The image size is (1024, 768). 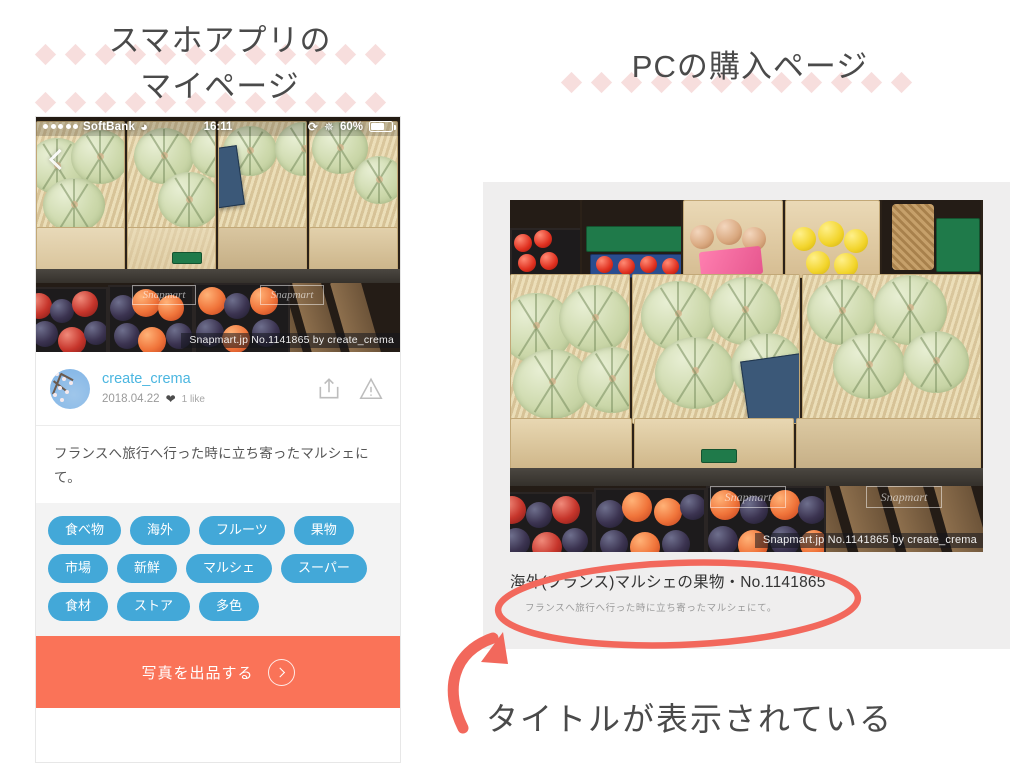 What do you see at coordinates (197, 673) in the screenshot?
I see `sell-photo-label: 写真を出品する` at bounding box center [197, 673].